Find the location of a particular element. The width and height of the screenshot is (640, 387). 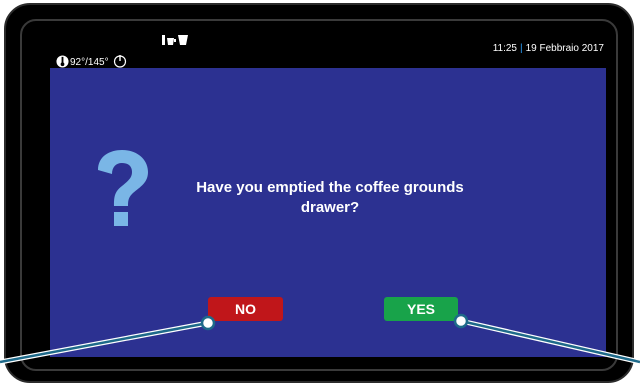

time-text: 11:25 is located at coordinates (504, 48).